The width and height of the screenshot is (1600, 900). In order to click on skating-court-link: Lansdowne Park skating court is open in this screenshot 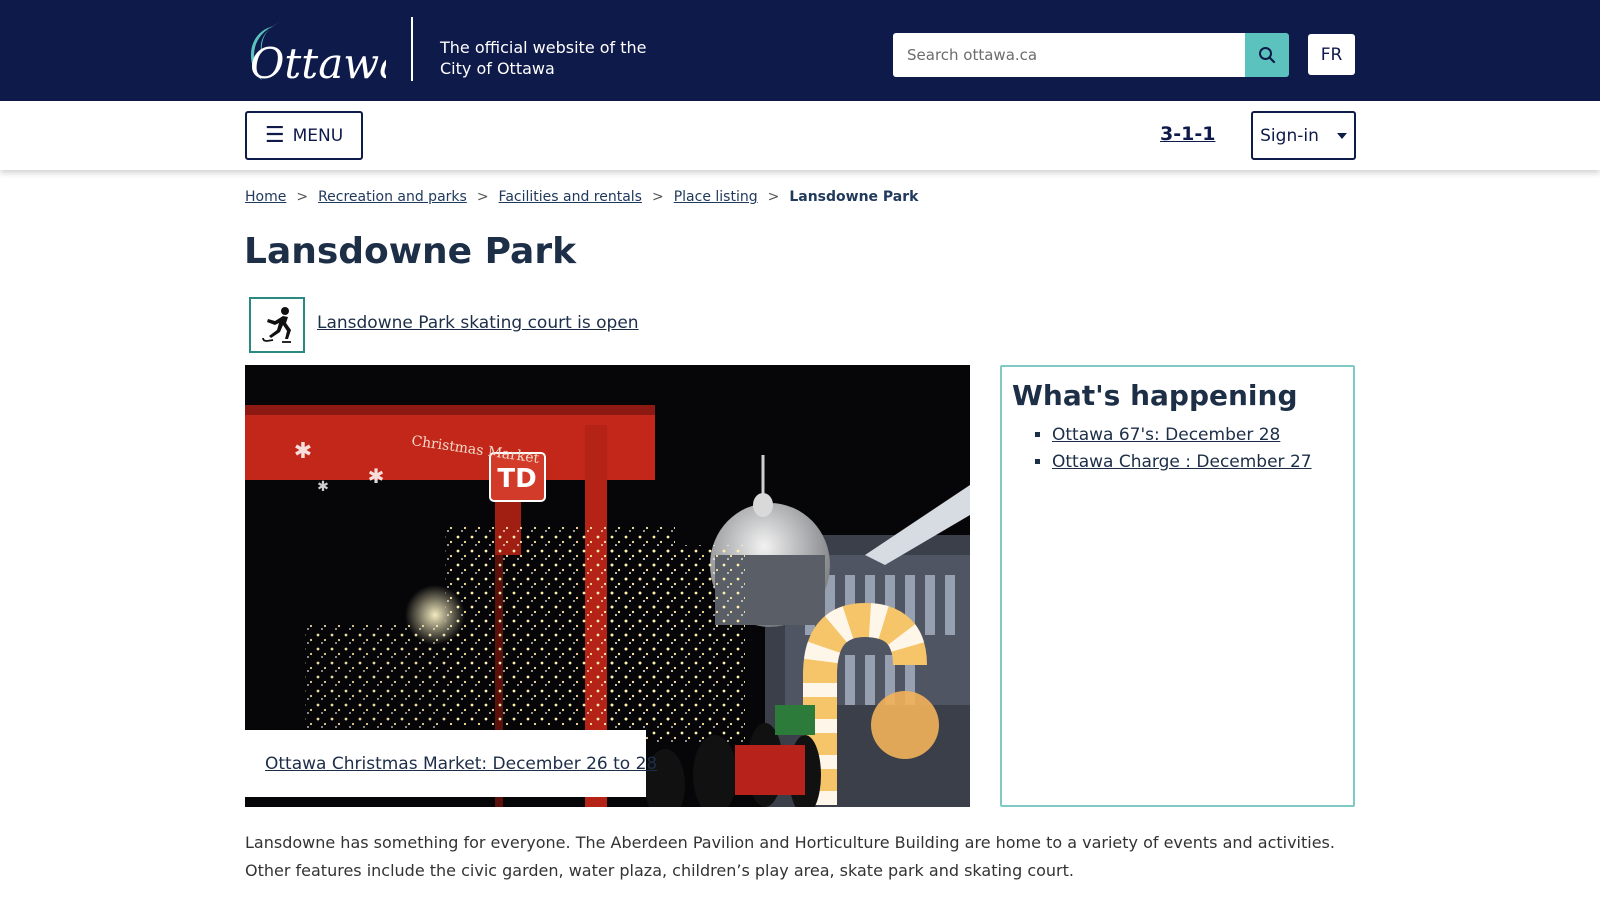, I will do `click(478, 323)`.